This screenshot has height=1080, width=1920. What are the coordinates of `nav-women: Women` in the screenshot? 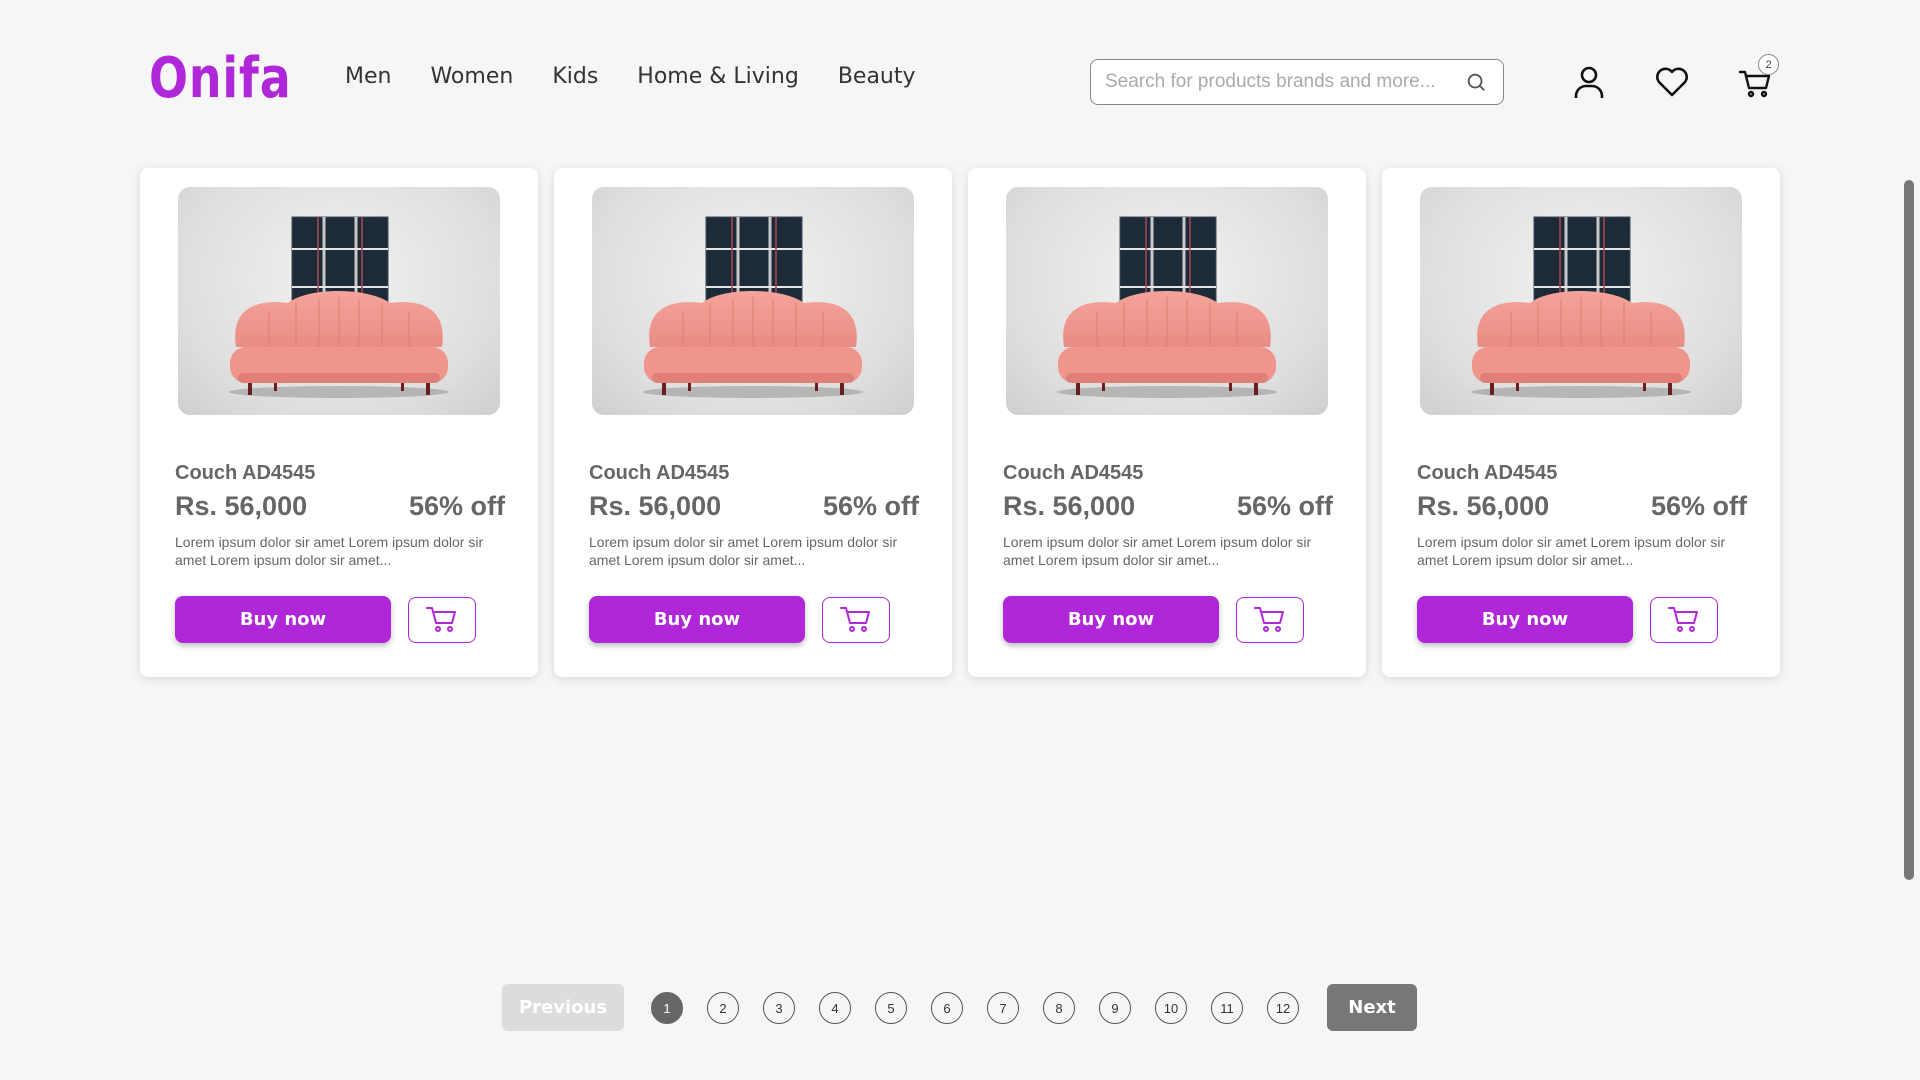 It's located at (471, 76).